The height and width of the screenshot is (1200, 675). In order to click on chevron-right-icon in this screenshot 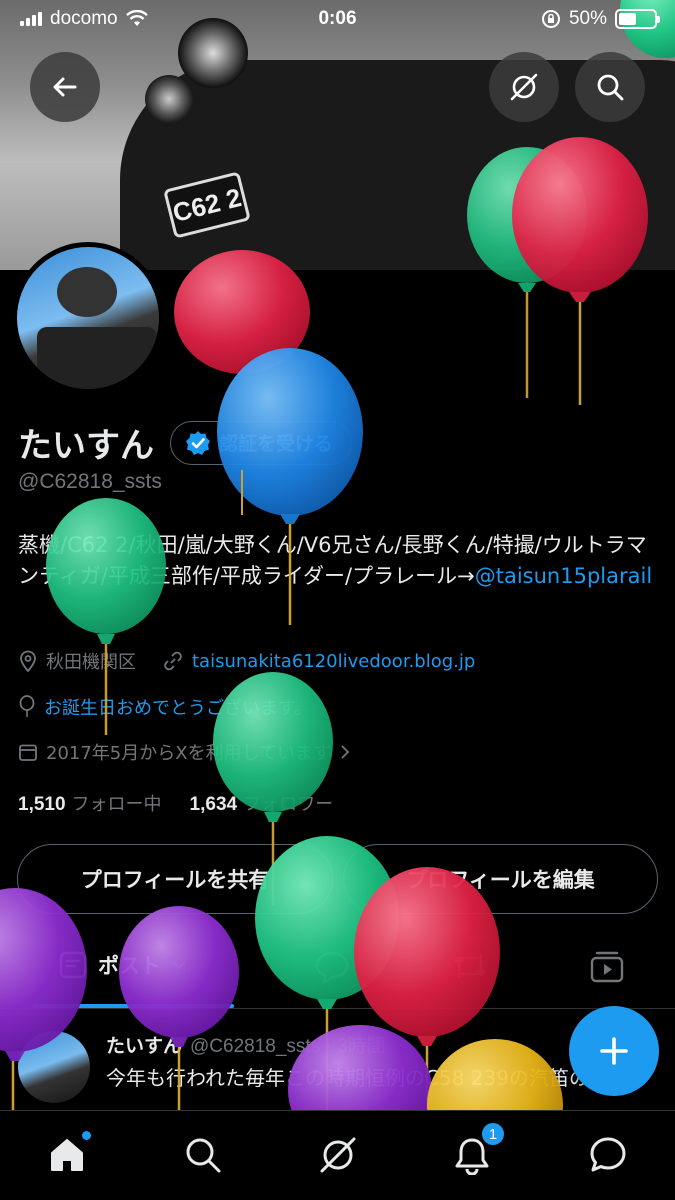, I will do `click(345, 752)`.